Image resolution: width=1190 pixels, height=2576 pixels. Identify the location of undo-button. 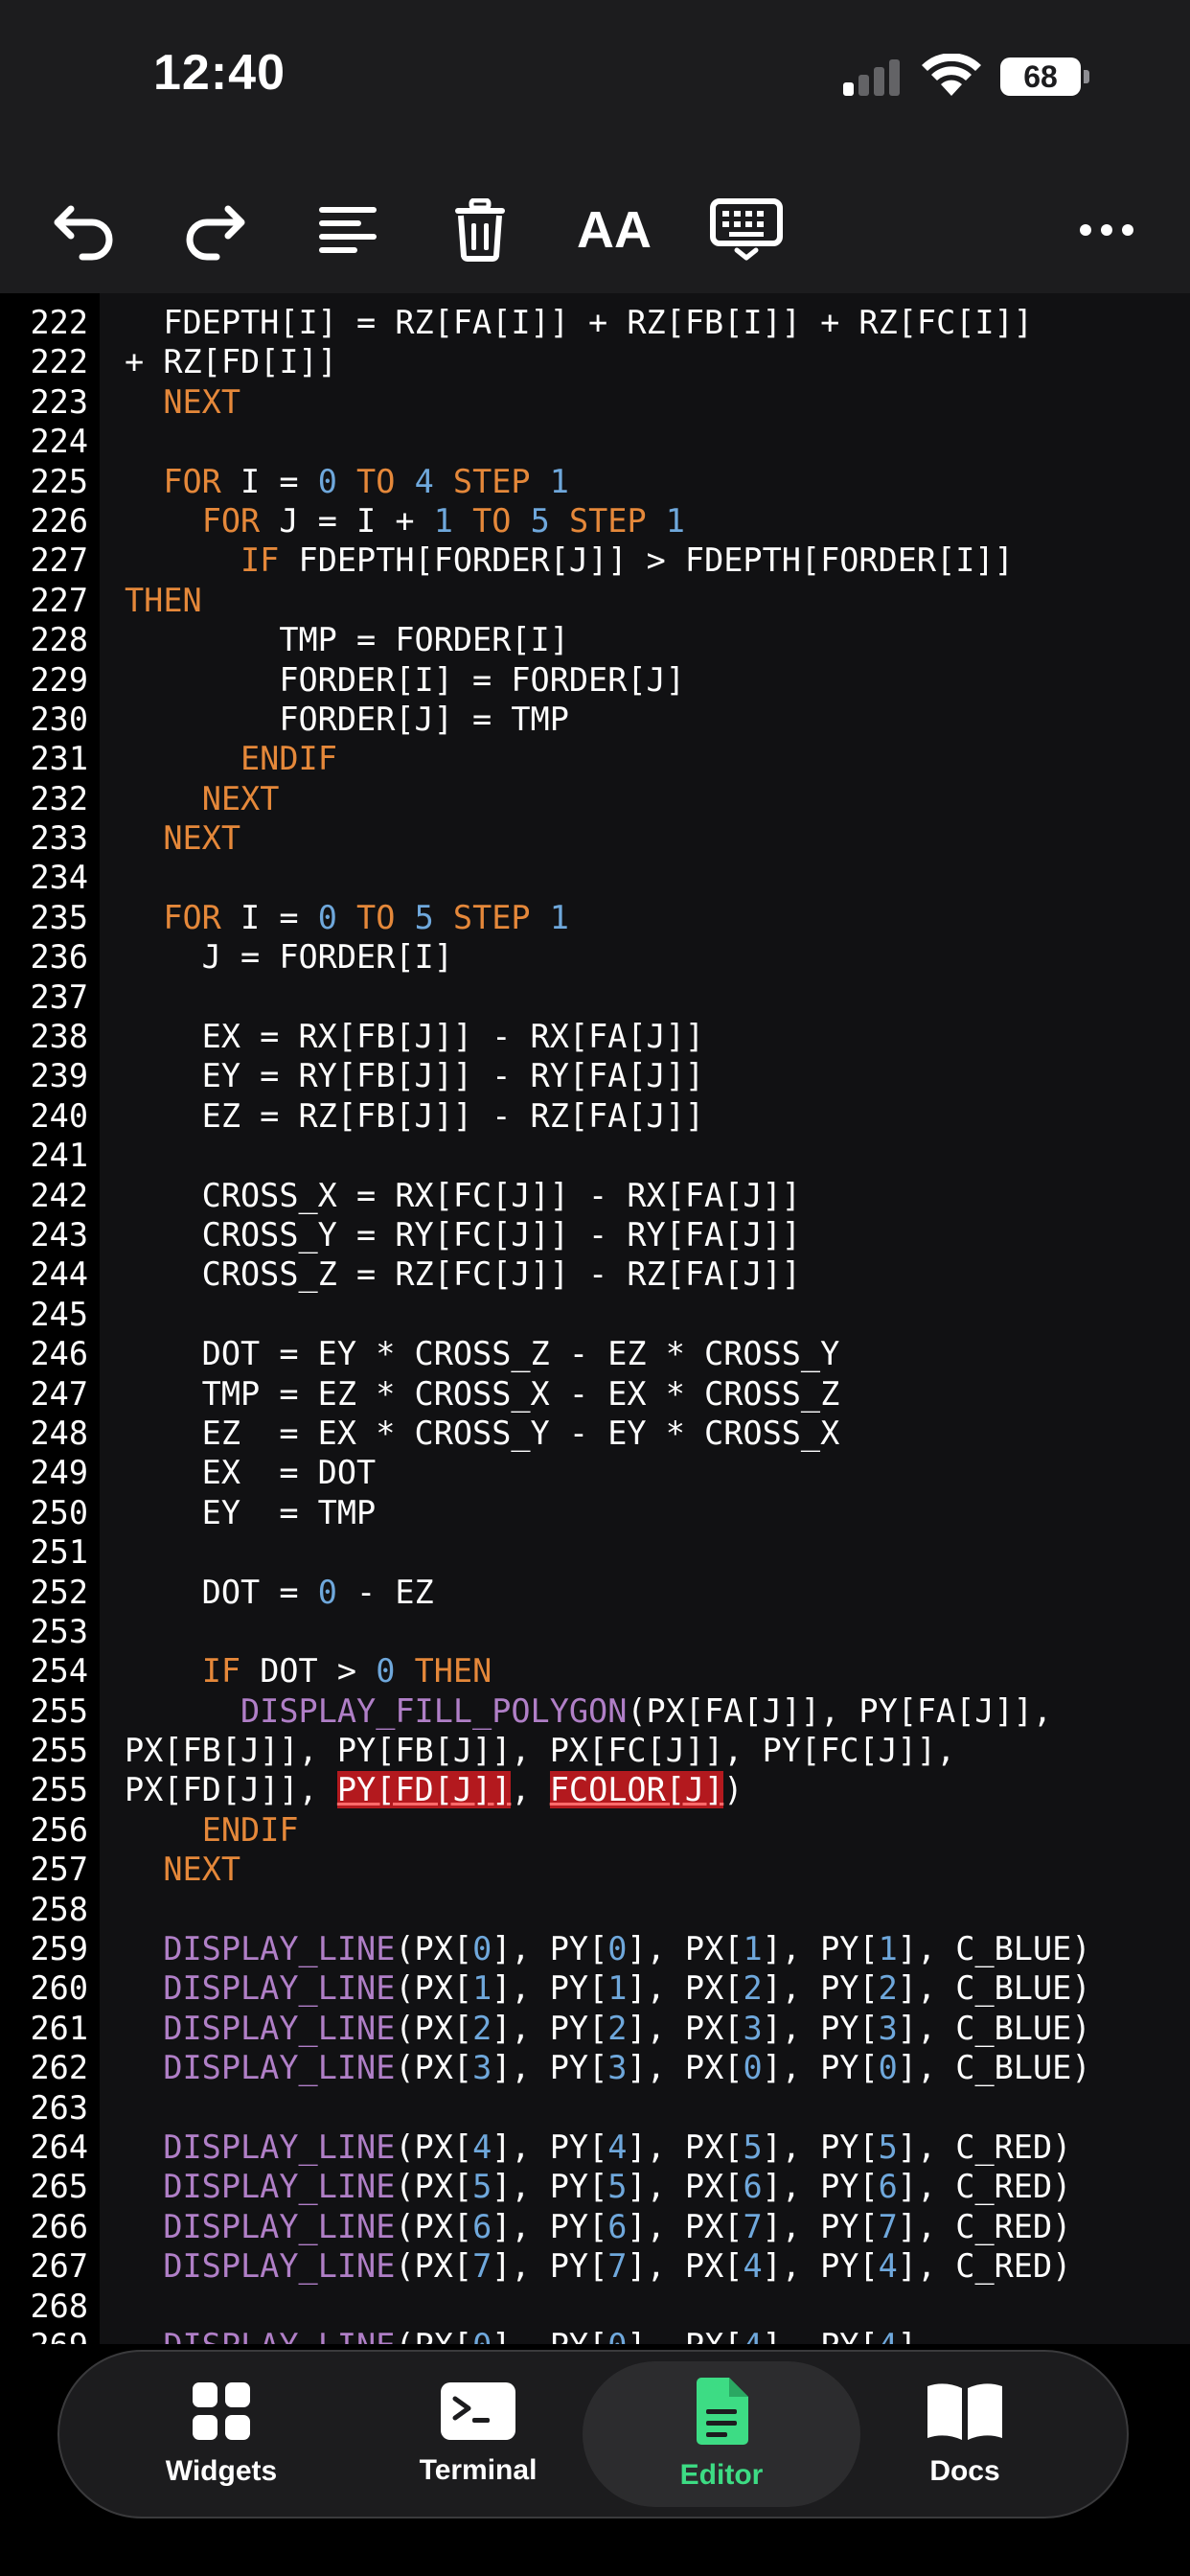
(83, 230).